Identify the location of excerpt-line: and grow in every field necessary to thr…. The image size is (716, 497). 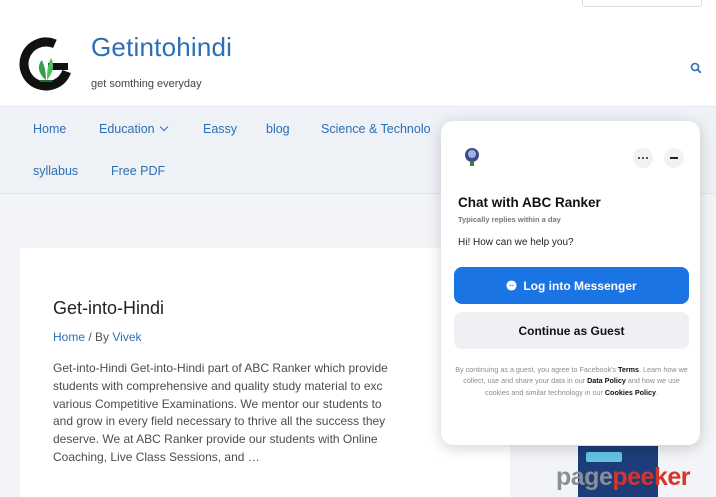
(219, 421).